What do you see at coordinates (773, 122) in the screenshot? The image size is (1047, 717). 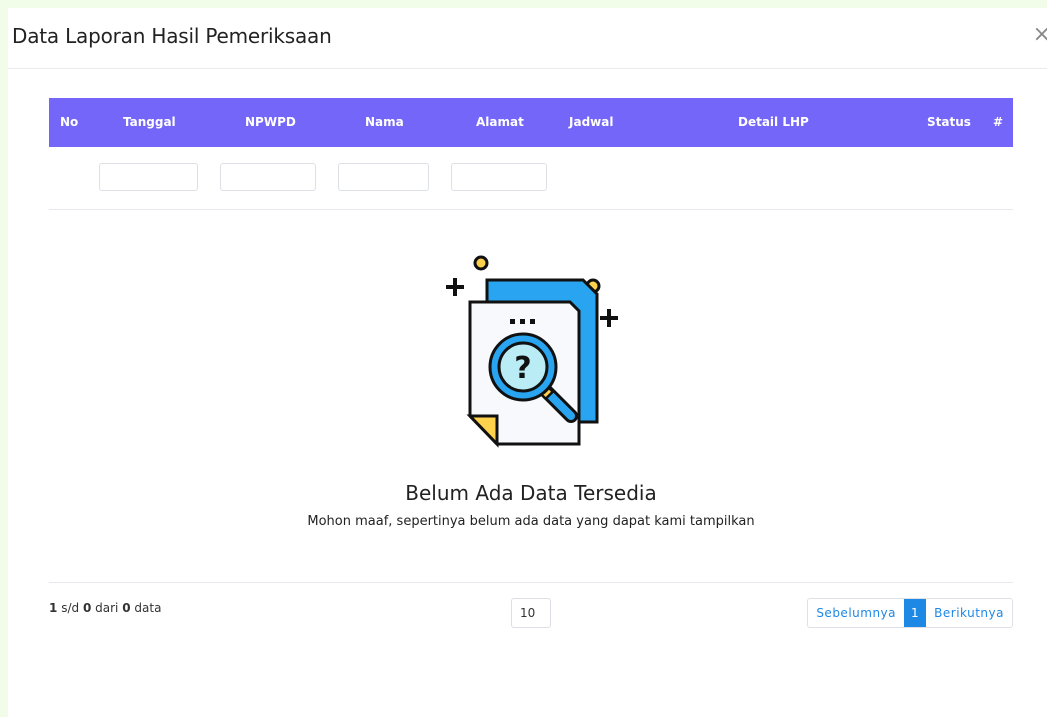 I see `col-header-detail-lhp: Detail LHP` at bounding box center [773, 122].